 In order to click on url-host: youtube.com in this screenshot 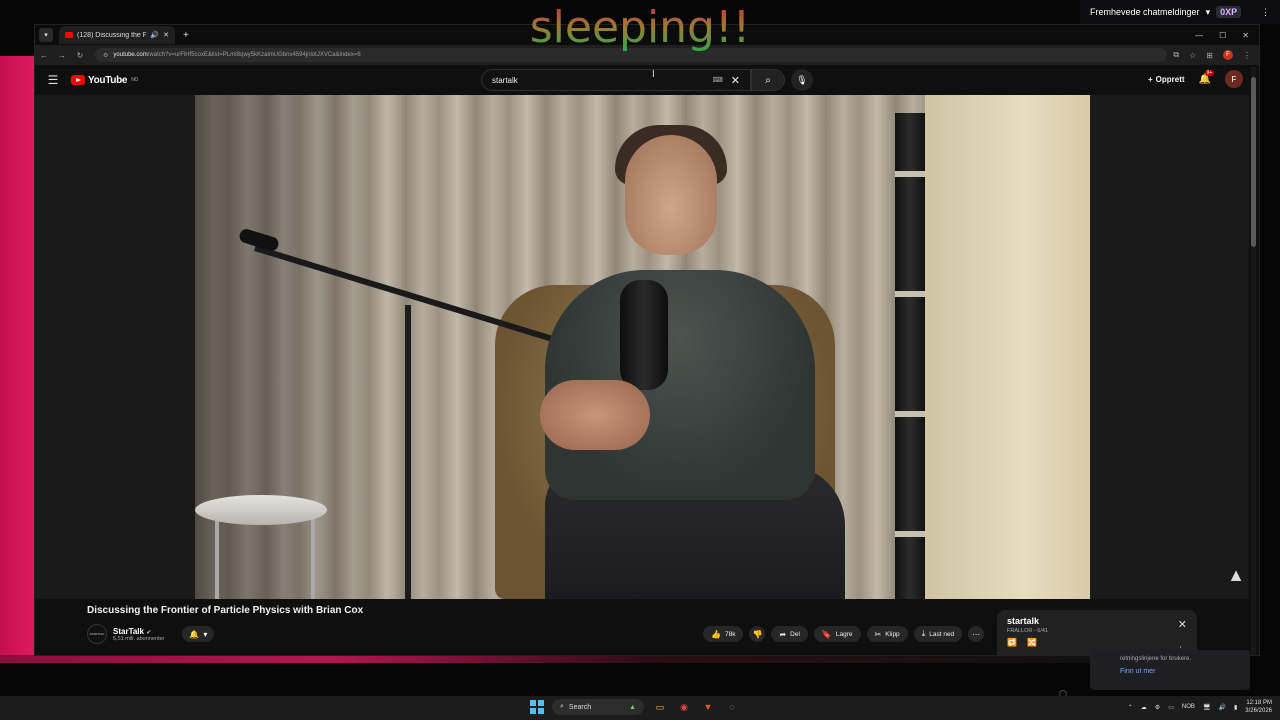, I will do `click(130, 55)`.